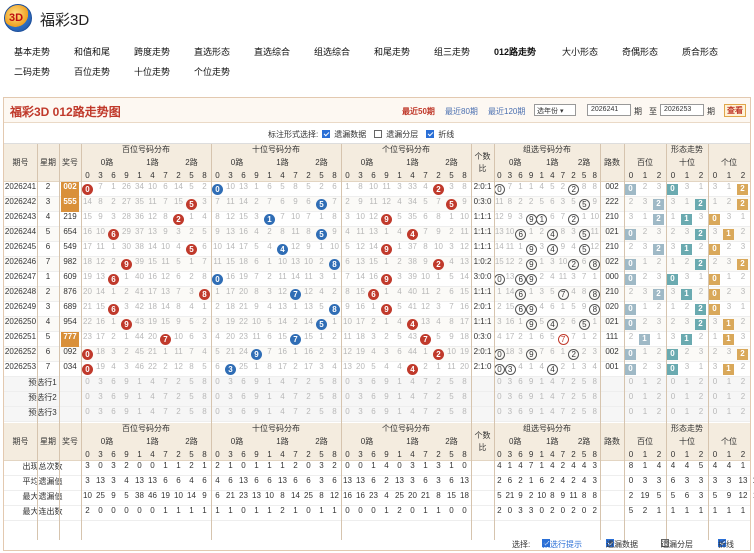 This screenshot has height=553, width=754. What do you see at coordinates (48, 321) in the screenshot?
I see `week-cell: 4` at bounding box center [48, 321].